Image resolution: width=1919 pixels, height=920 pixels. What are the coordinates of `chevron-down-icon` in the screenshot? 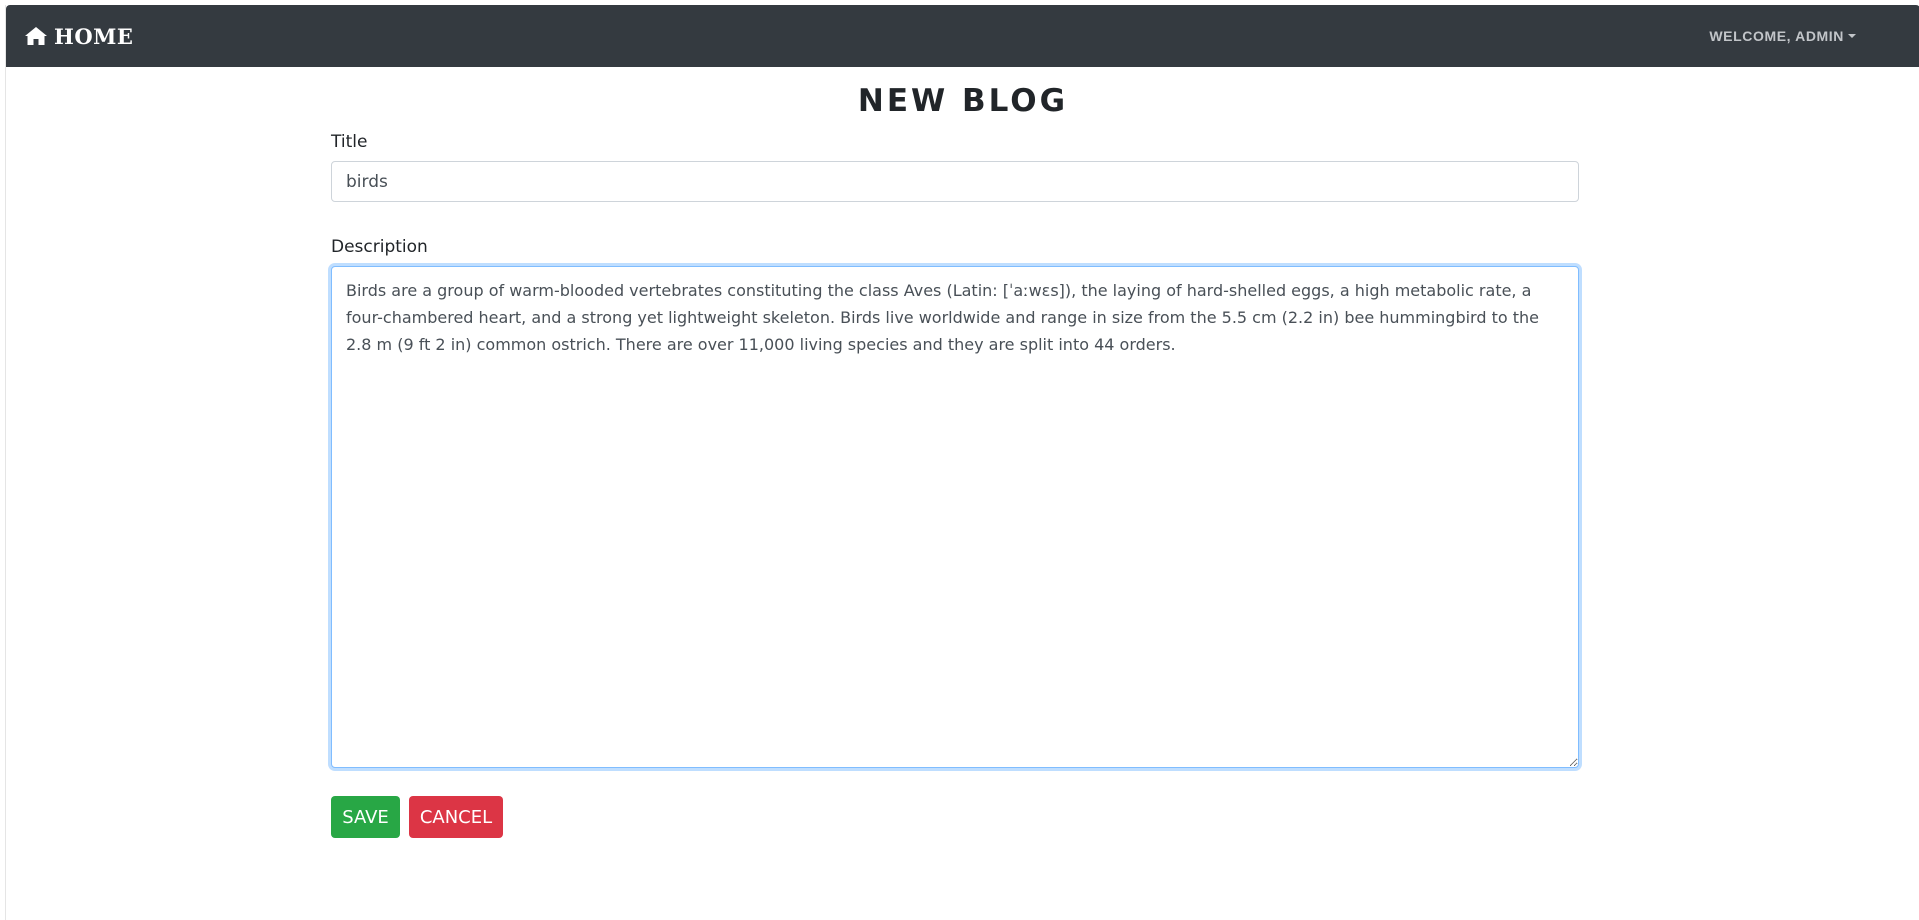 It's located at (1852, 36).